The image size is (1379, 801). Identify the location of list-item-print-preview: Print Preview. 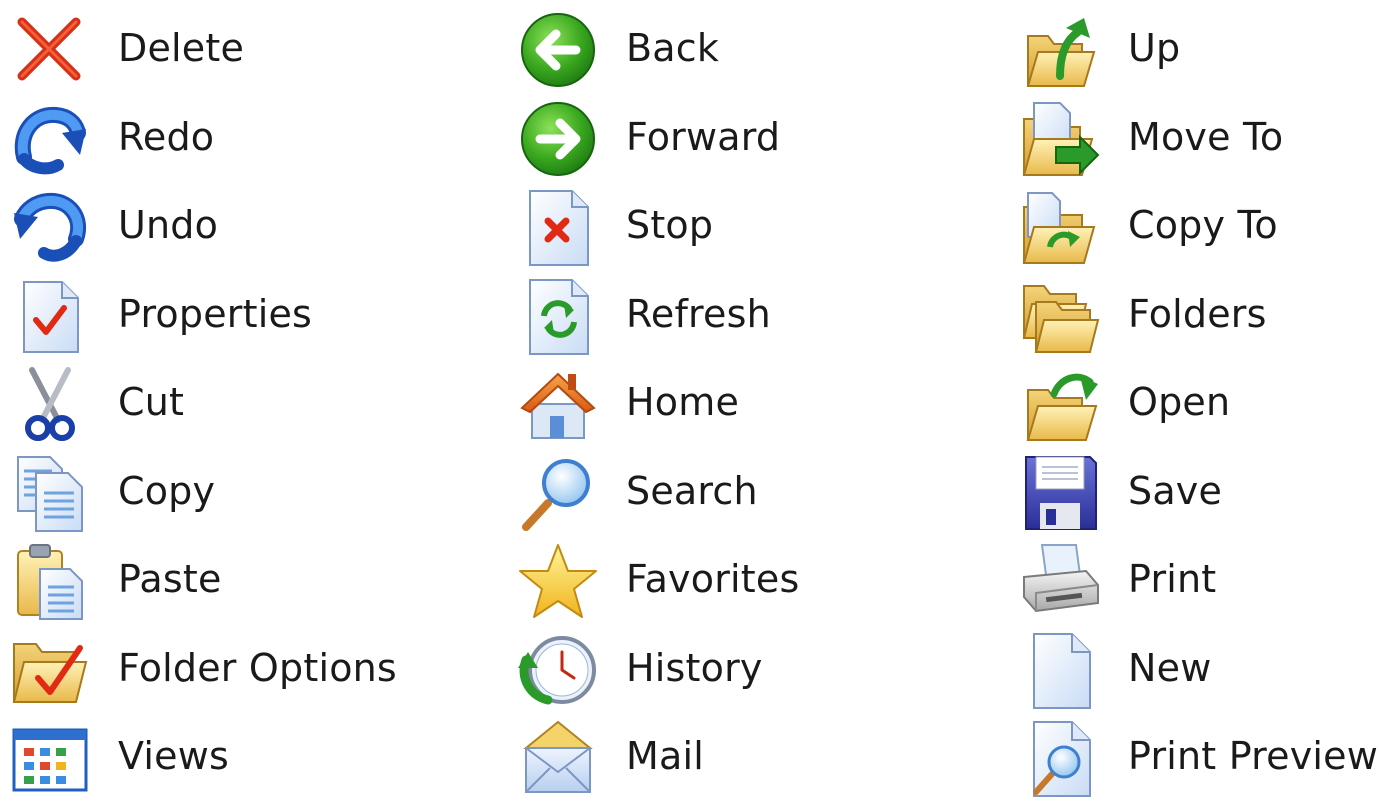
(1198, 756).